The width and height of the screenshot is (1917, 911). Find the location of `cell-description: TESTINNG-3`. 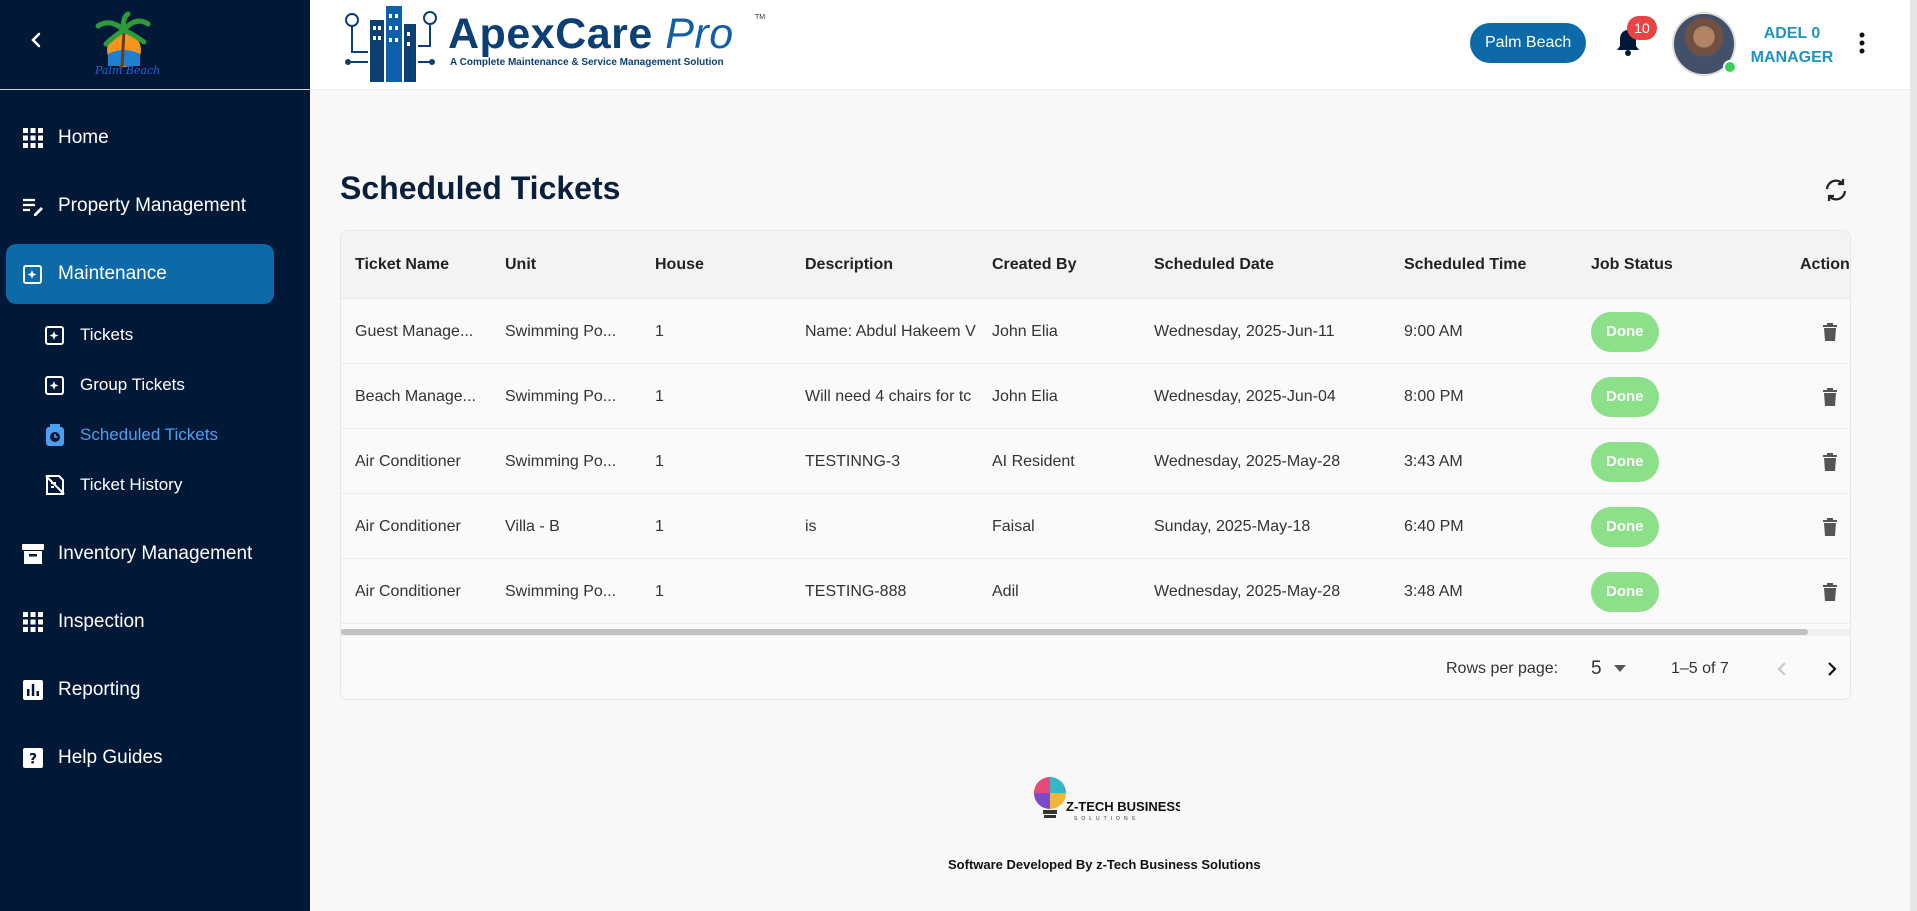

cell-description: TESTINNG-3 is located at coordinates (853, 461).